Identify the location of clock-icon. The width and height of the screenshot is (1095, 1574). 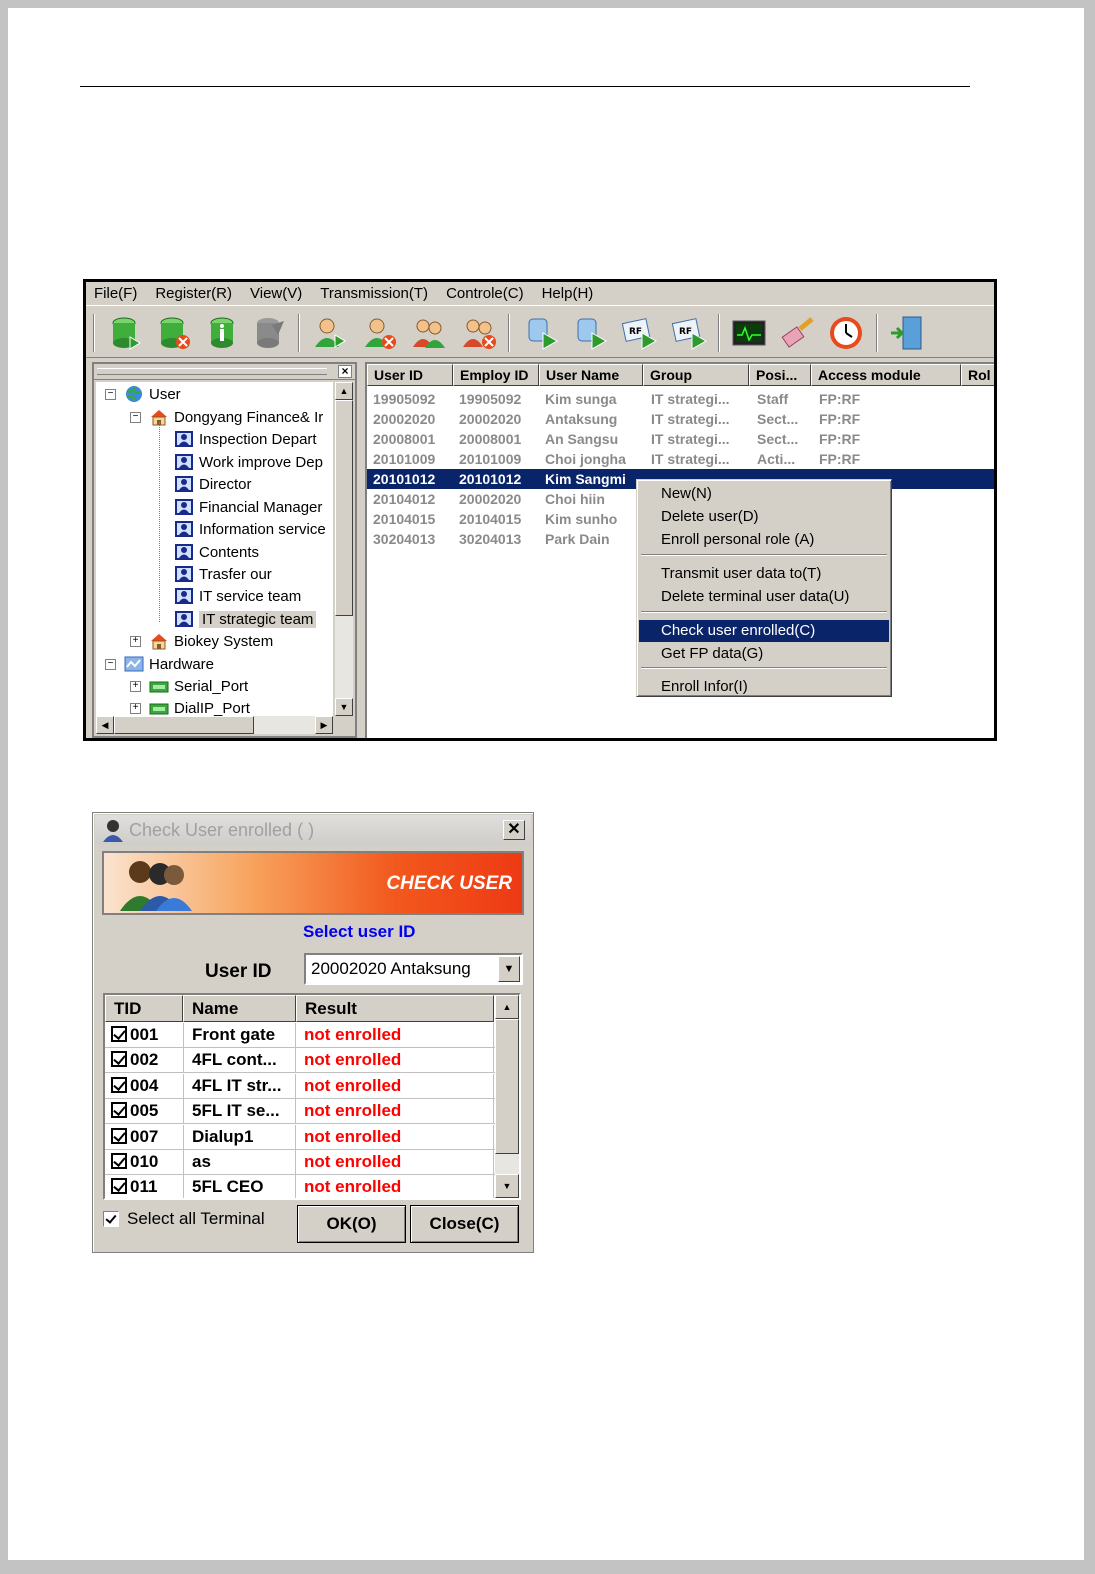
(846, 333).